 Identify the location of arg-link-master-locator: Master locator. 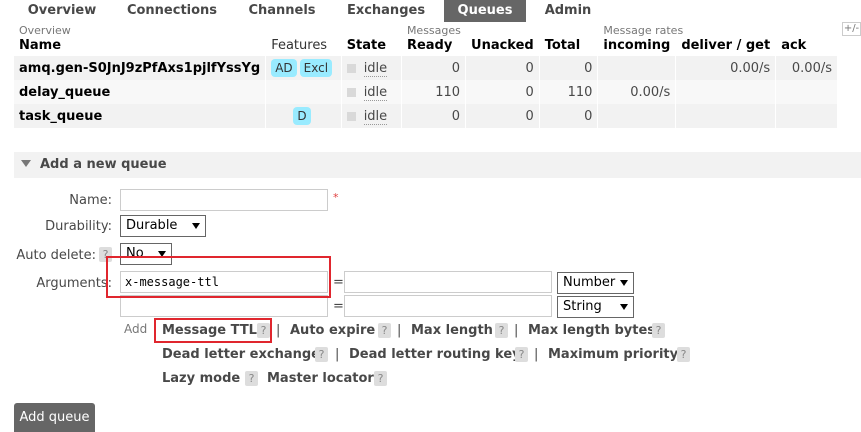
(320, 378).